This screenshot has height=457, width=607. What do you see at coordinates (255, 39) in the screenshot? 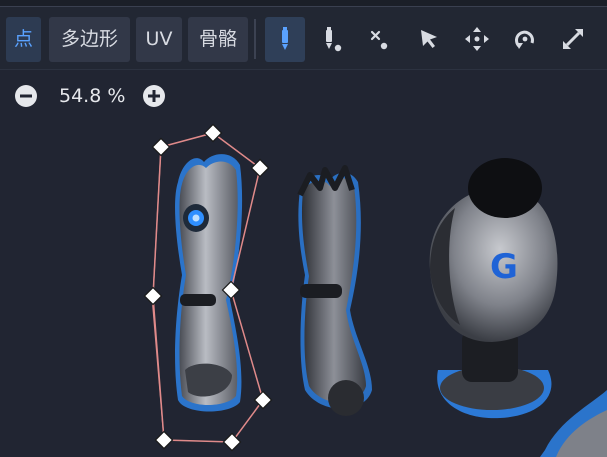
I see `toolbar-separator` at bounding box center [255, 39].